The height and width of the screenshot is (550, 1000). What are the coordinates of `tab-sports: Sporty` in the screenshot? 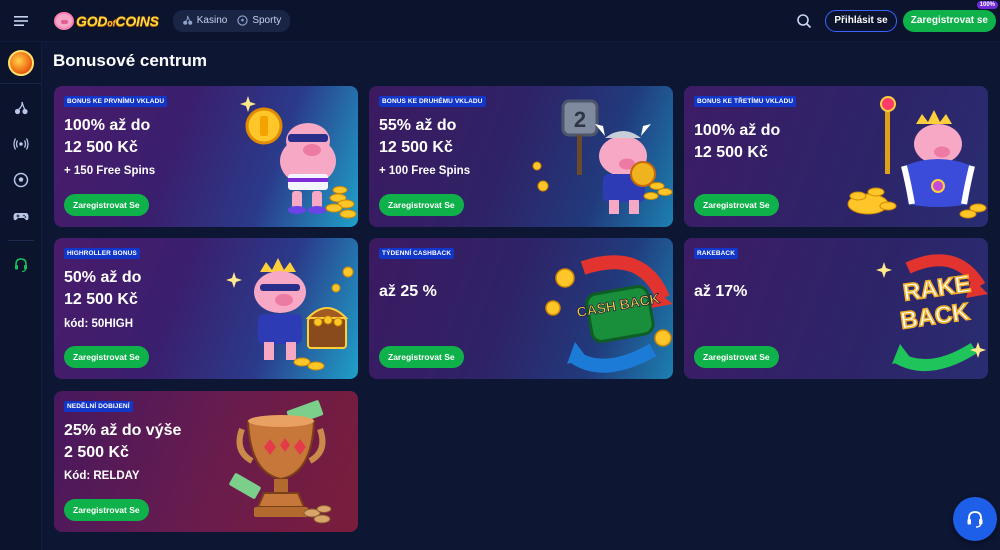 It's located at (259, 21).